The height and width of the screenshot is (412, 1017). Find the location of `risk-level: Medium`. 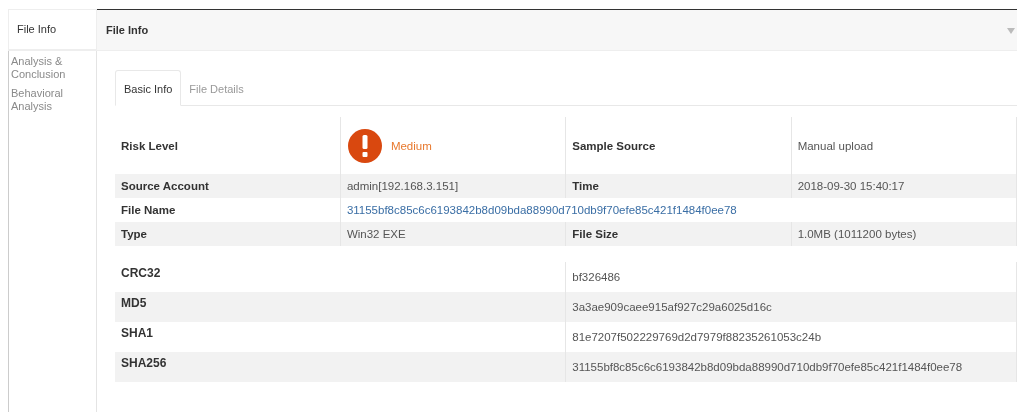

risk-level: Medium is located at coordinates (411, 145).